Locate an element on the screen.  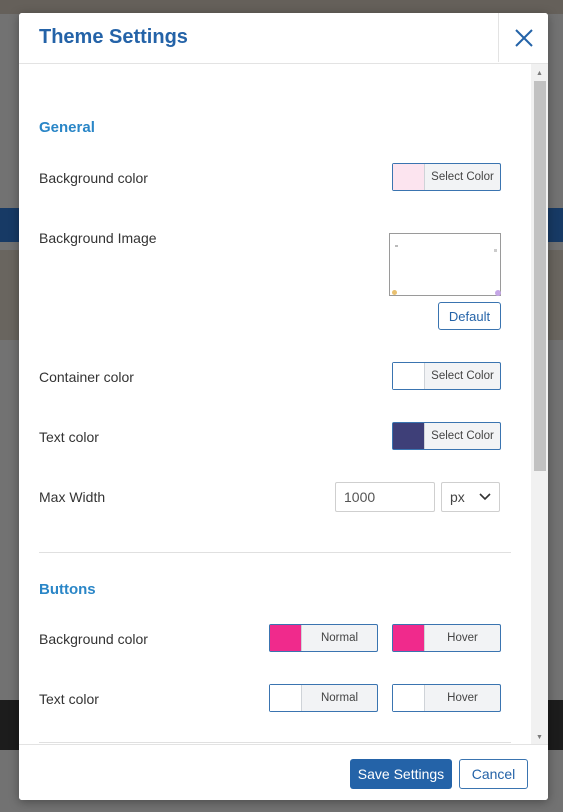
general-background-color-label: Background color is located at coordinates (93, 178).